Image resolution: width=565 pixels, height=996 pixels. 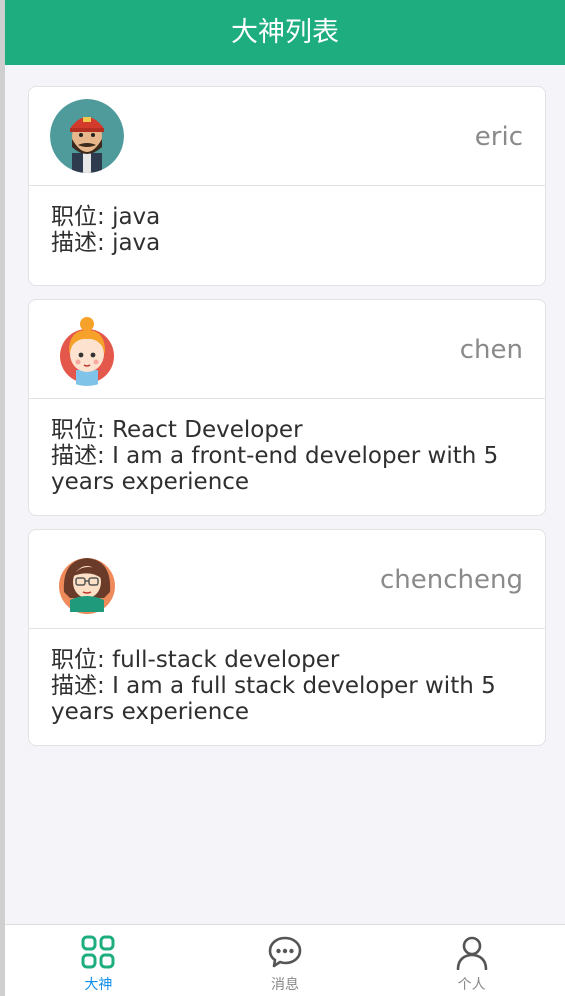 I want to click on position-value: full-stack developer, so click(x=226, y=660).